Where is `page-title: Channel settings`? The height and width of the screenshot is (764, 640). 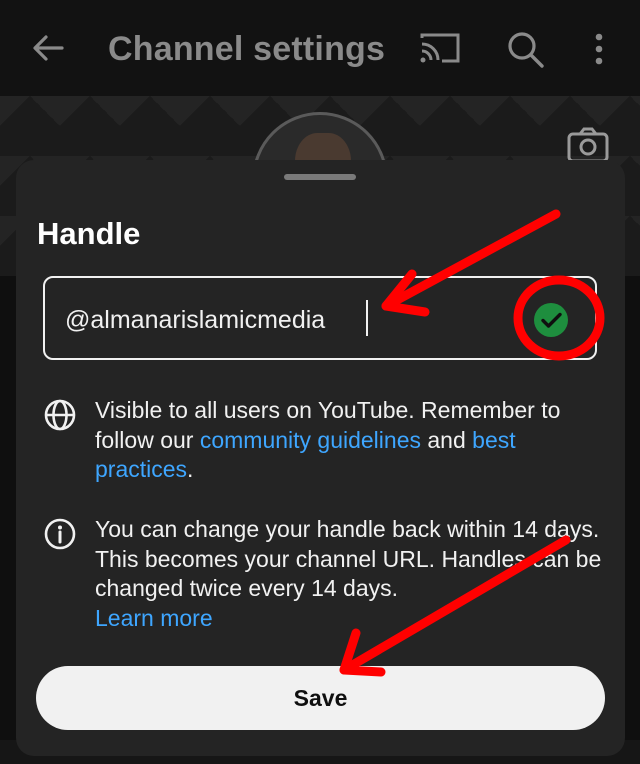 page-title: Channel settings is located at coordinates (247, 49).